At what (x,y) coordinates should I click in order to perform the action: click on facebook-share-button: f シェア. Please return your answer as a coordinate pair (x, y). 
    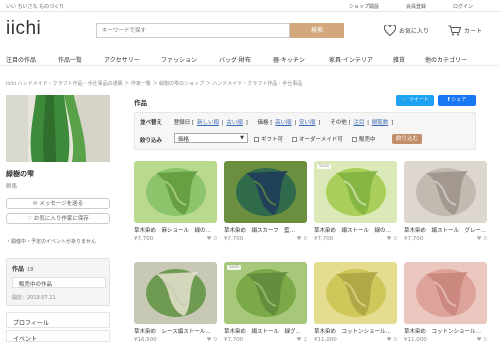
    Looking at the image, I should click on (457, 100).